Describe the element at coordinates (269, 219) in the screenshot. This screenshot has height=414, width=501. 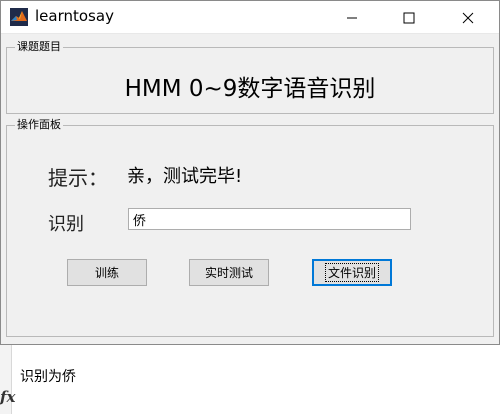
I see `result-field` at that location.